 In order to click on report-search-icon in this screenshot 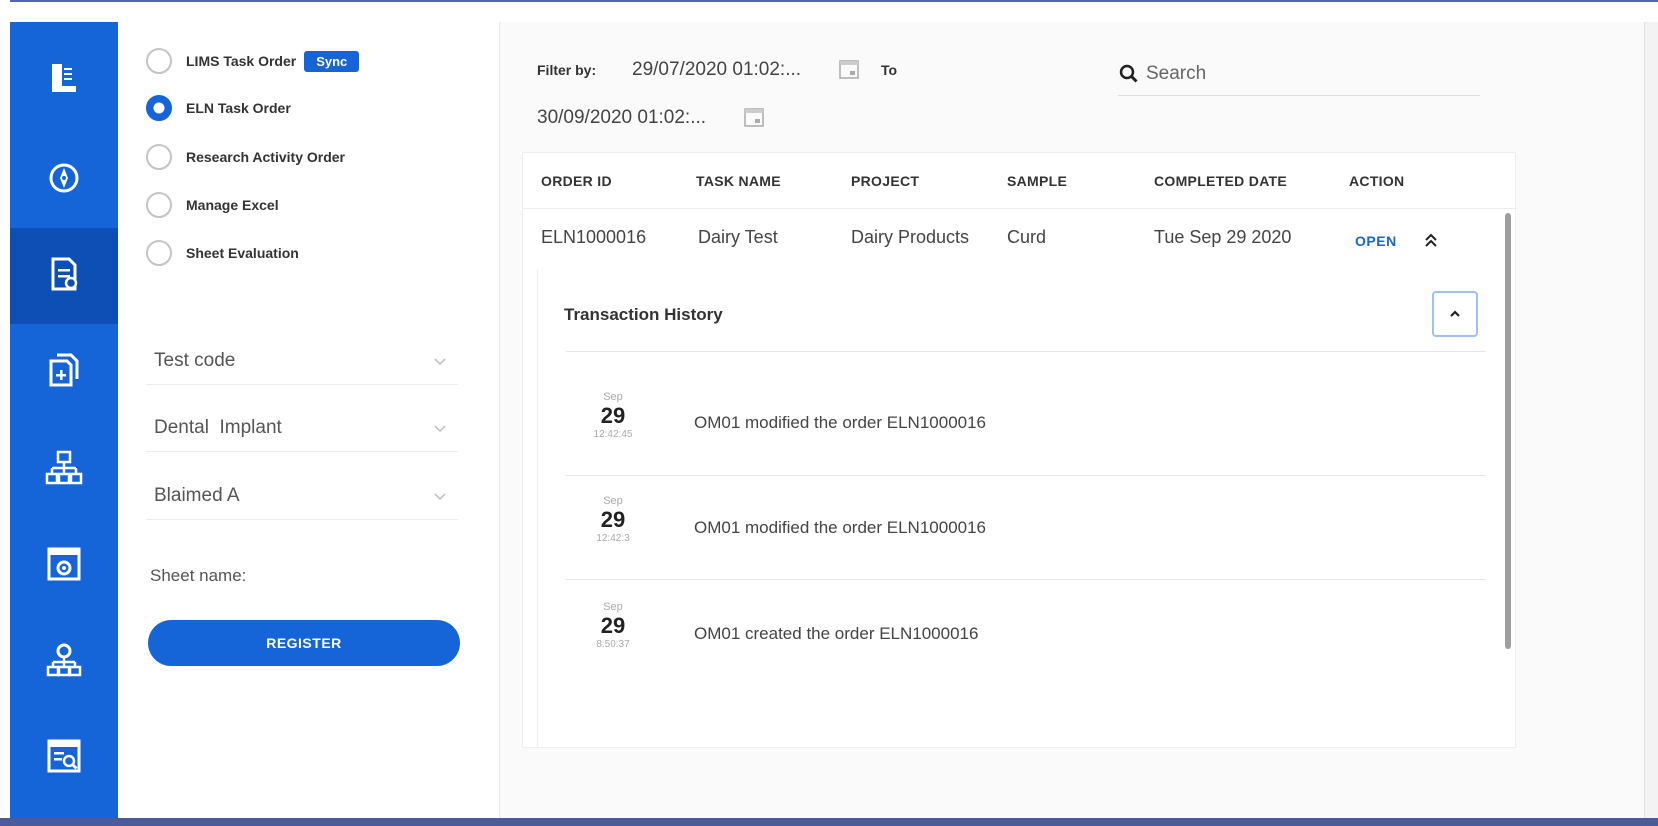, I will do `click(64, 758)`.